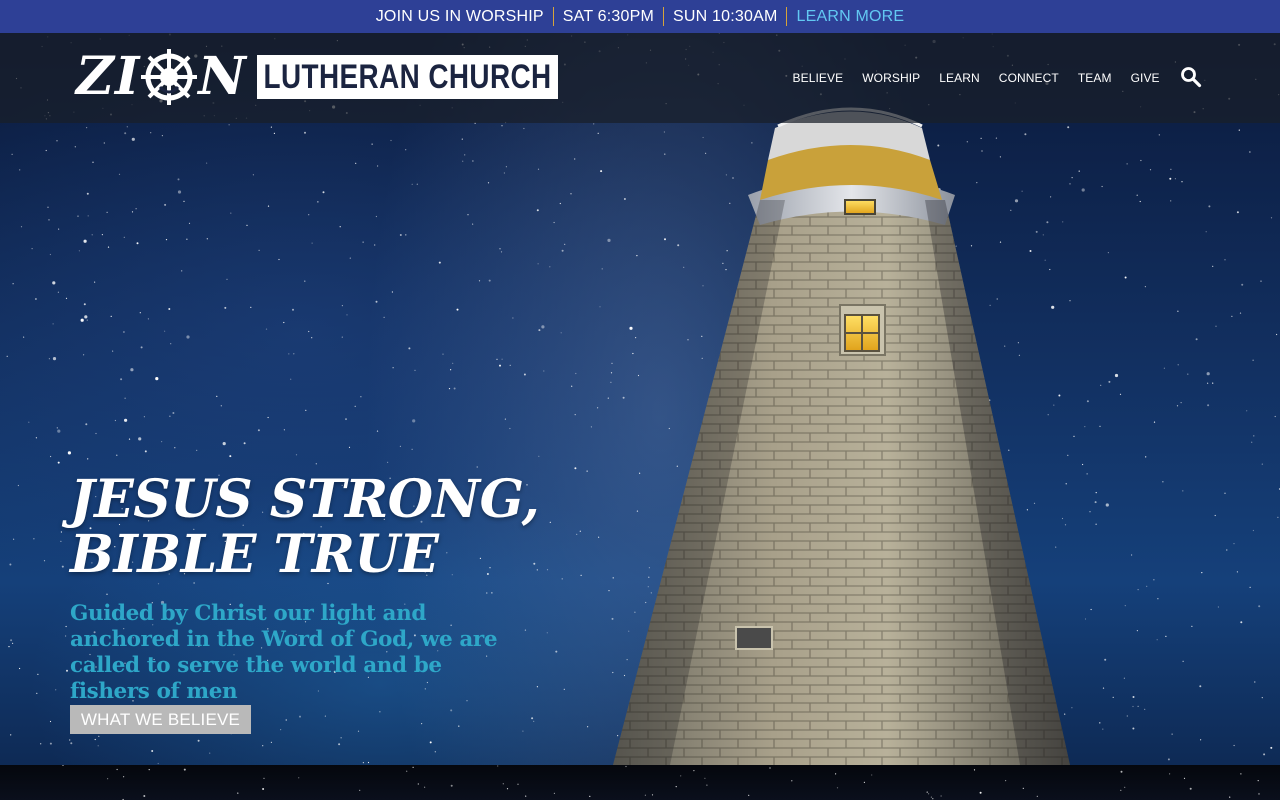  I want to click on nav-give: GIVE, so click(1145, 78).